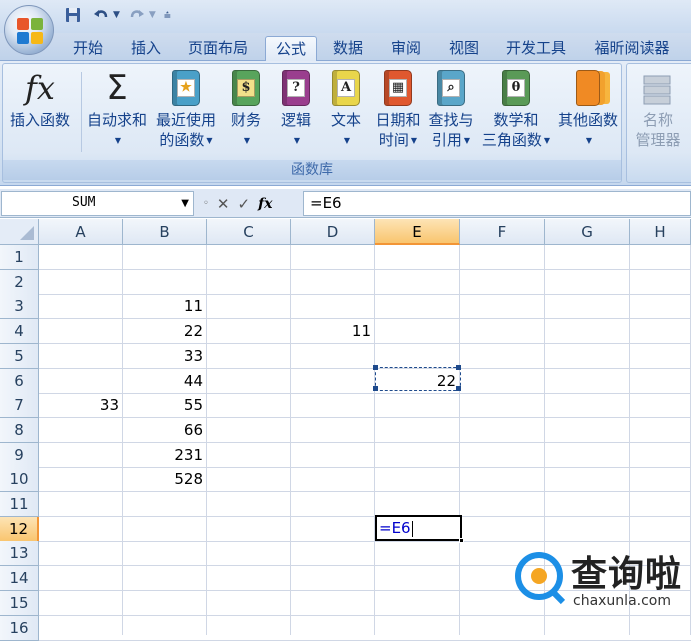 The width and height of the screenshot is (691, 641). I want to click on math-trig-button: θ 数学和 三角函数 ▼, so click(516, 109).